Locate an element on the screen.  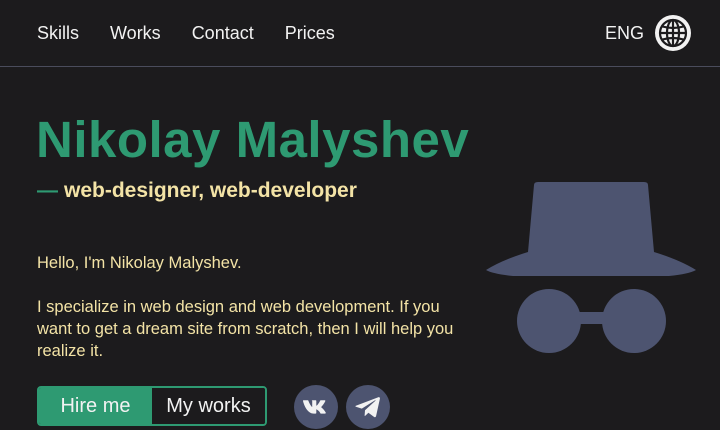
telegram-link is located at coordinates (368, 407).